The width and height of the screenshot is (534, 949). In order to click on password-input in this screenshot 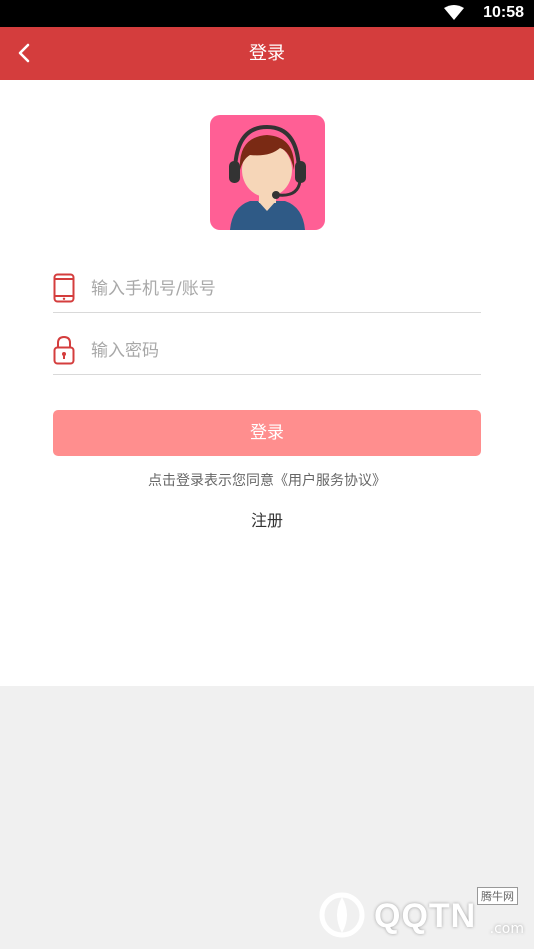, I will do `click(281, 351)`.